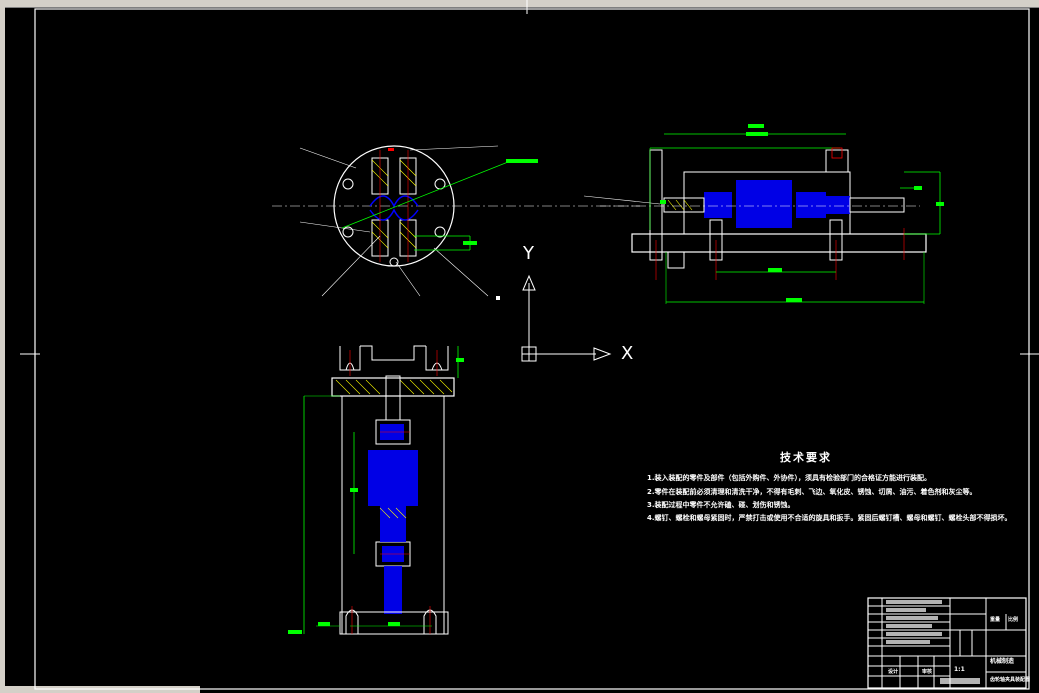  What do you see at coordinates (566, 318) in the screenshot?
I see `ucs-icon` at bounding box center [566, 318].